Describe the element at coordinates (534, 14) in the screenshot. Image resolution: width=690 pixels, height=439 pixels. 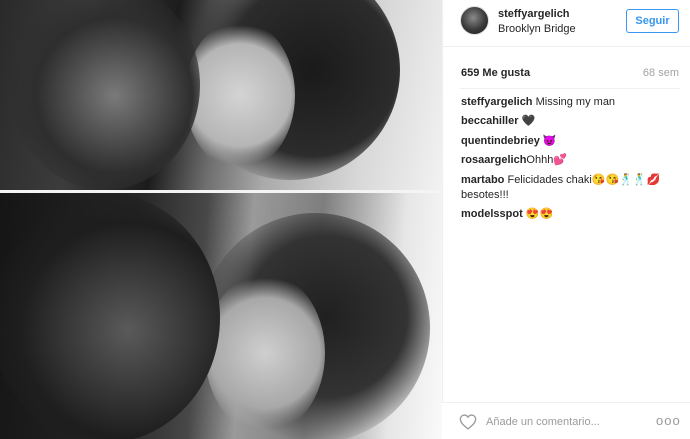
I see `author-username: steffyargelich` at that location.